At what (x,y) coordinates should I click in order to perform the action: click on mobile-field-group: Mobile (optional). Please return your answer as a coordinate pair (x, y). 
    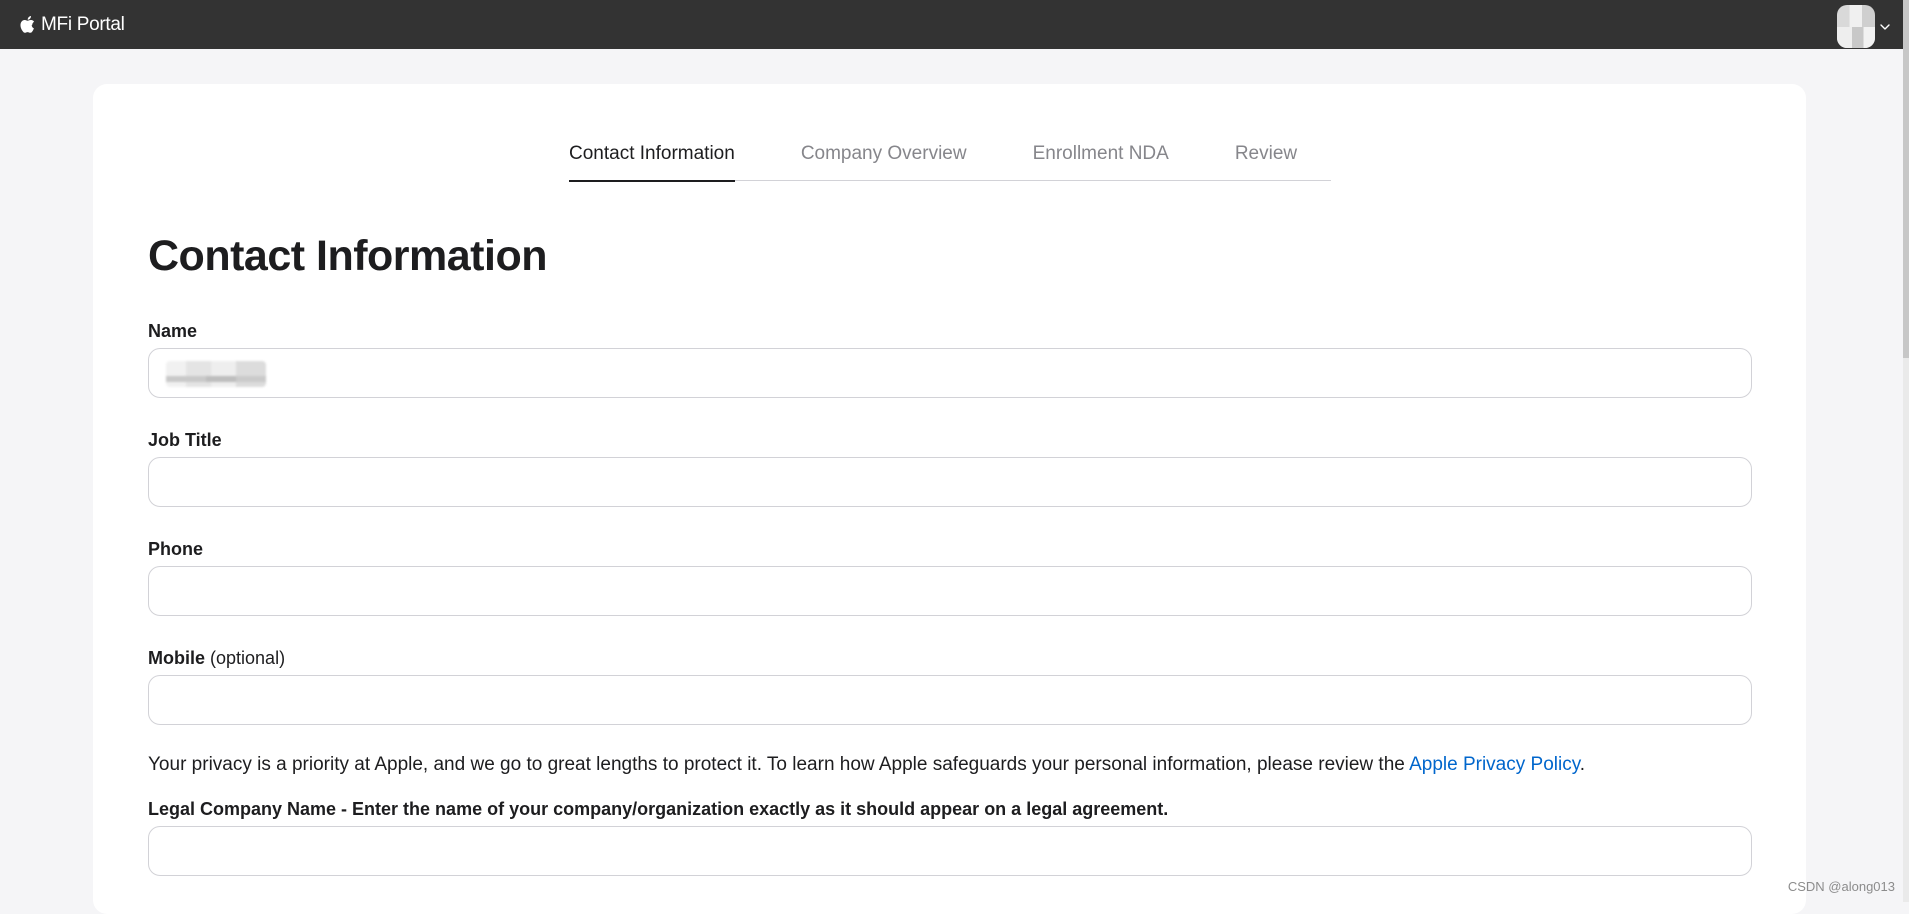
    Looking at the image, I should click on (950, 686).